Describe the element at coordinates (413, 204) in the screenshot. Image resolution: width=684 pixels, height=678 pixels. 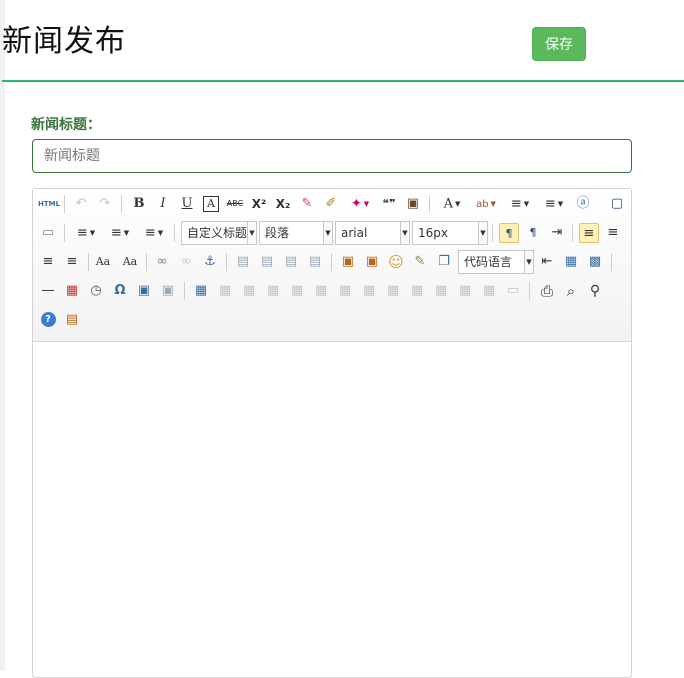
I see `paste-plain-icon: ▣` at that location.